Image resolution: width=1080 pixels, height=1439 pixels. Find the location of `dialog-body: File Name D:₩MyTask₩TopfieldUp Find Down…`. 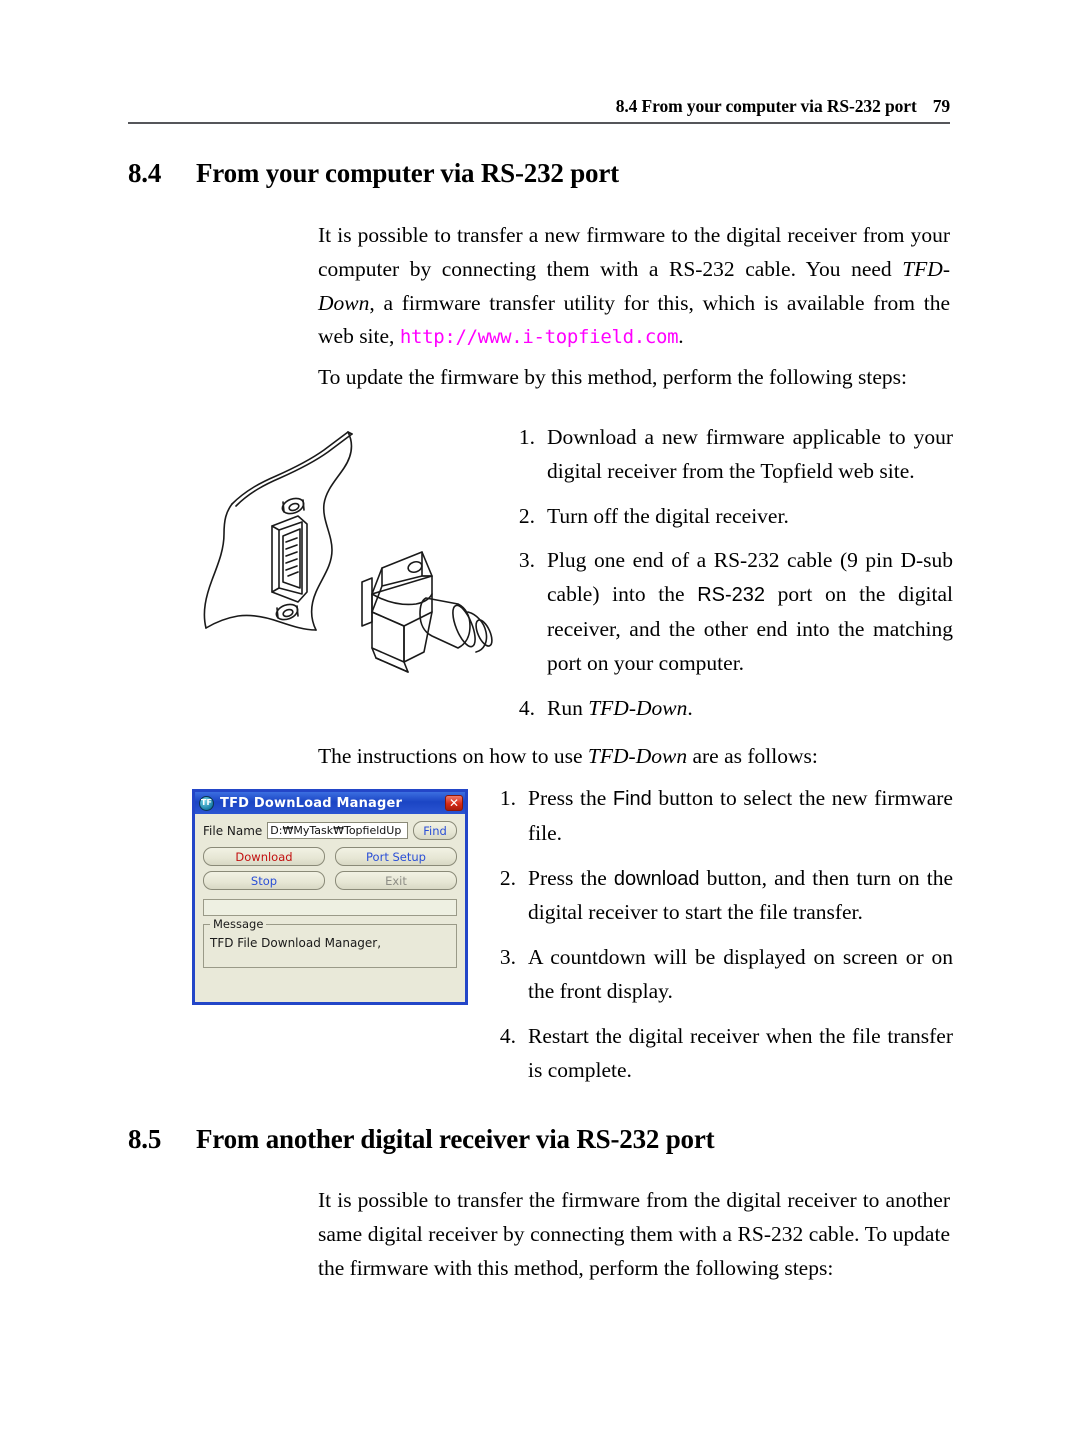

dialog-body: File Name D:₩MyTask₩TopfieldUp Find Down… is located at coordinates (330, 908).